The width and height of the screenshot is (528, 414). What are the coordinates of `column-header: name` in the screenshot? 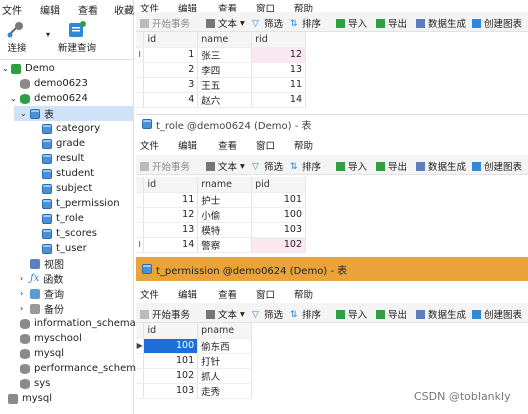 It's located at (225, 40).